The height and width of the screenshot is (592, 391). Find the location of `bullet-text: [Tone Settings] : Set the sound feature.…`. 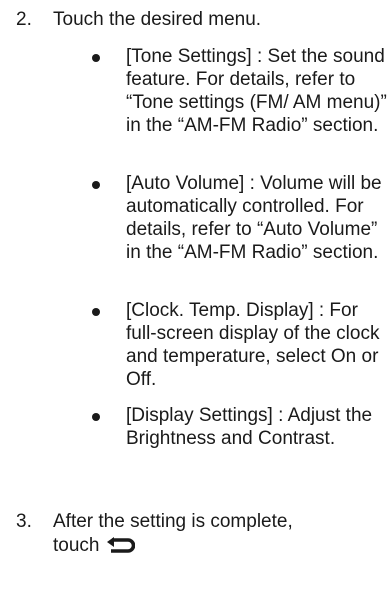

bullet-text: [Tone Settings] : Set the sound feature.… is located at coordinates (256, 91).